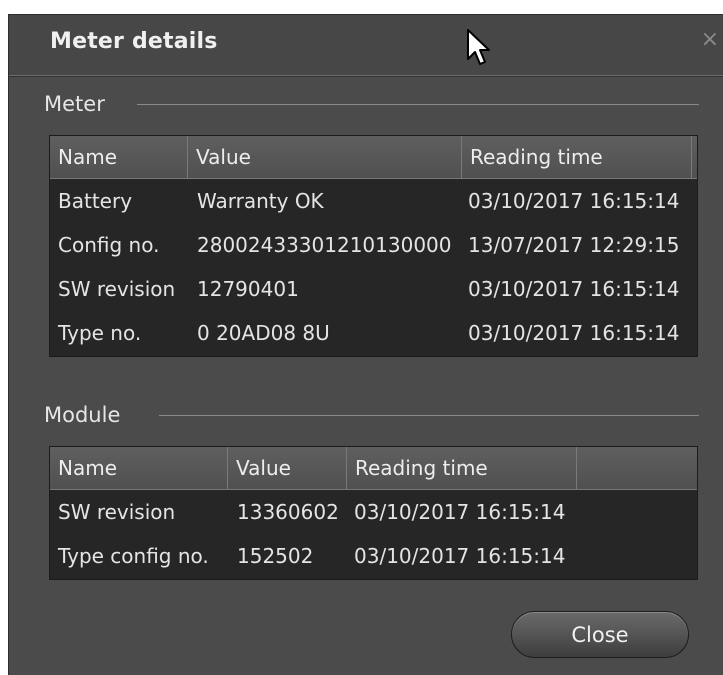  I want to click on module-col-name: Name, so click(139, 468).